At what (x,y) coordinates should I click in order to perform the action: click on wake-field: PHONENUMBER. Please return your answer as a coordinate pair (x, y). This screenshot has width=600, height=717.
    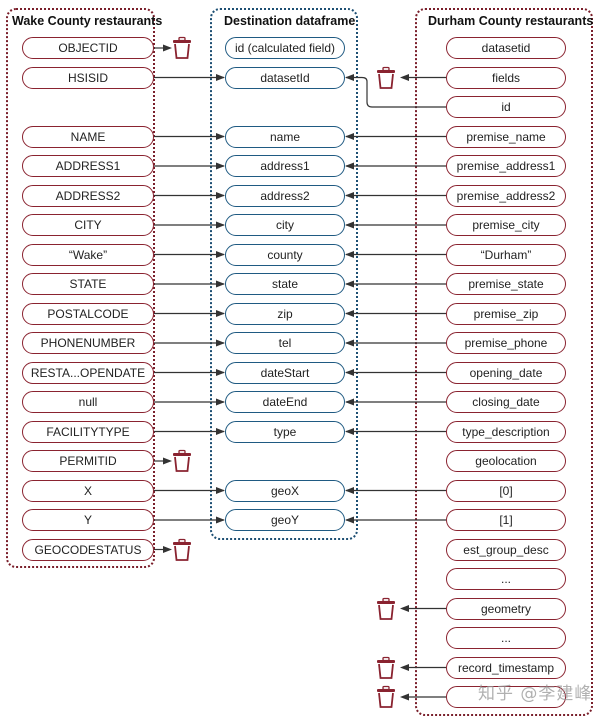
    Looking at the image, I should click on (88, 343).